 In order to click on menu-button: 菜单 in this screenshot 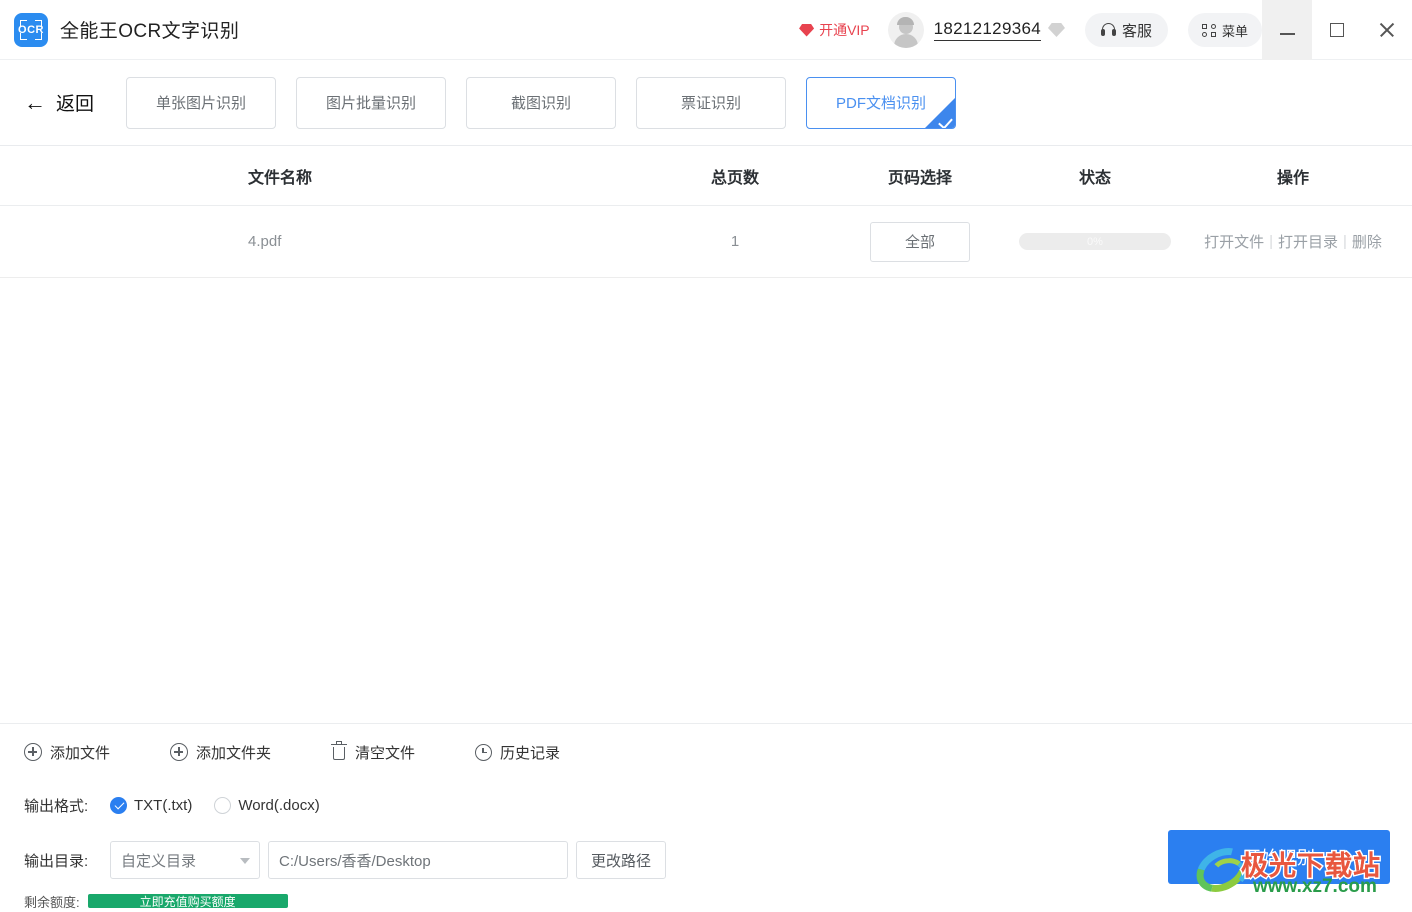, I will do `click(1224, 30)`.